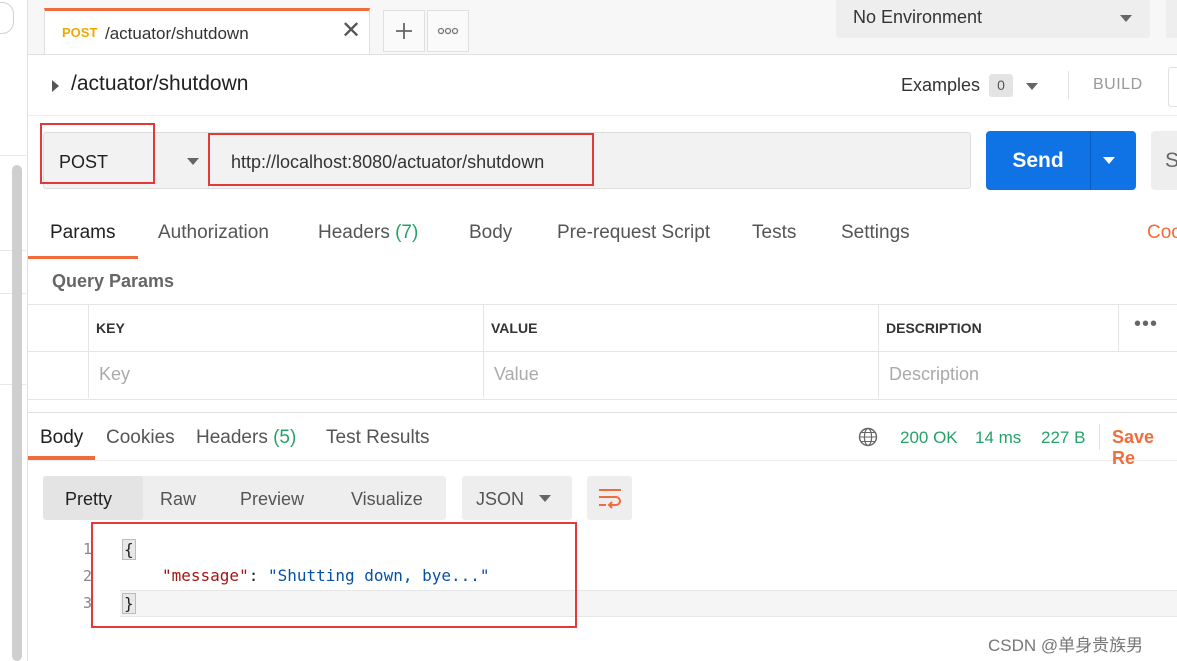 This screenshot has width=1177, height=661. Describe the element at coordinates (177, 33) in the screenshot. I see `tab-title: /actuator/shutdown` at that location.